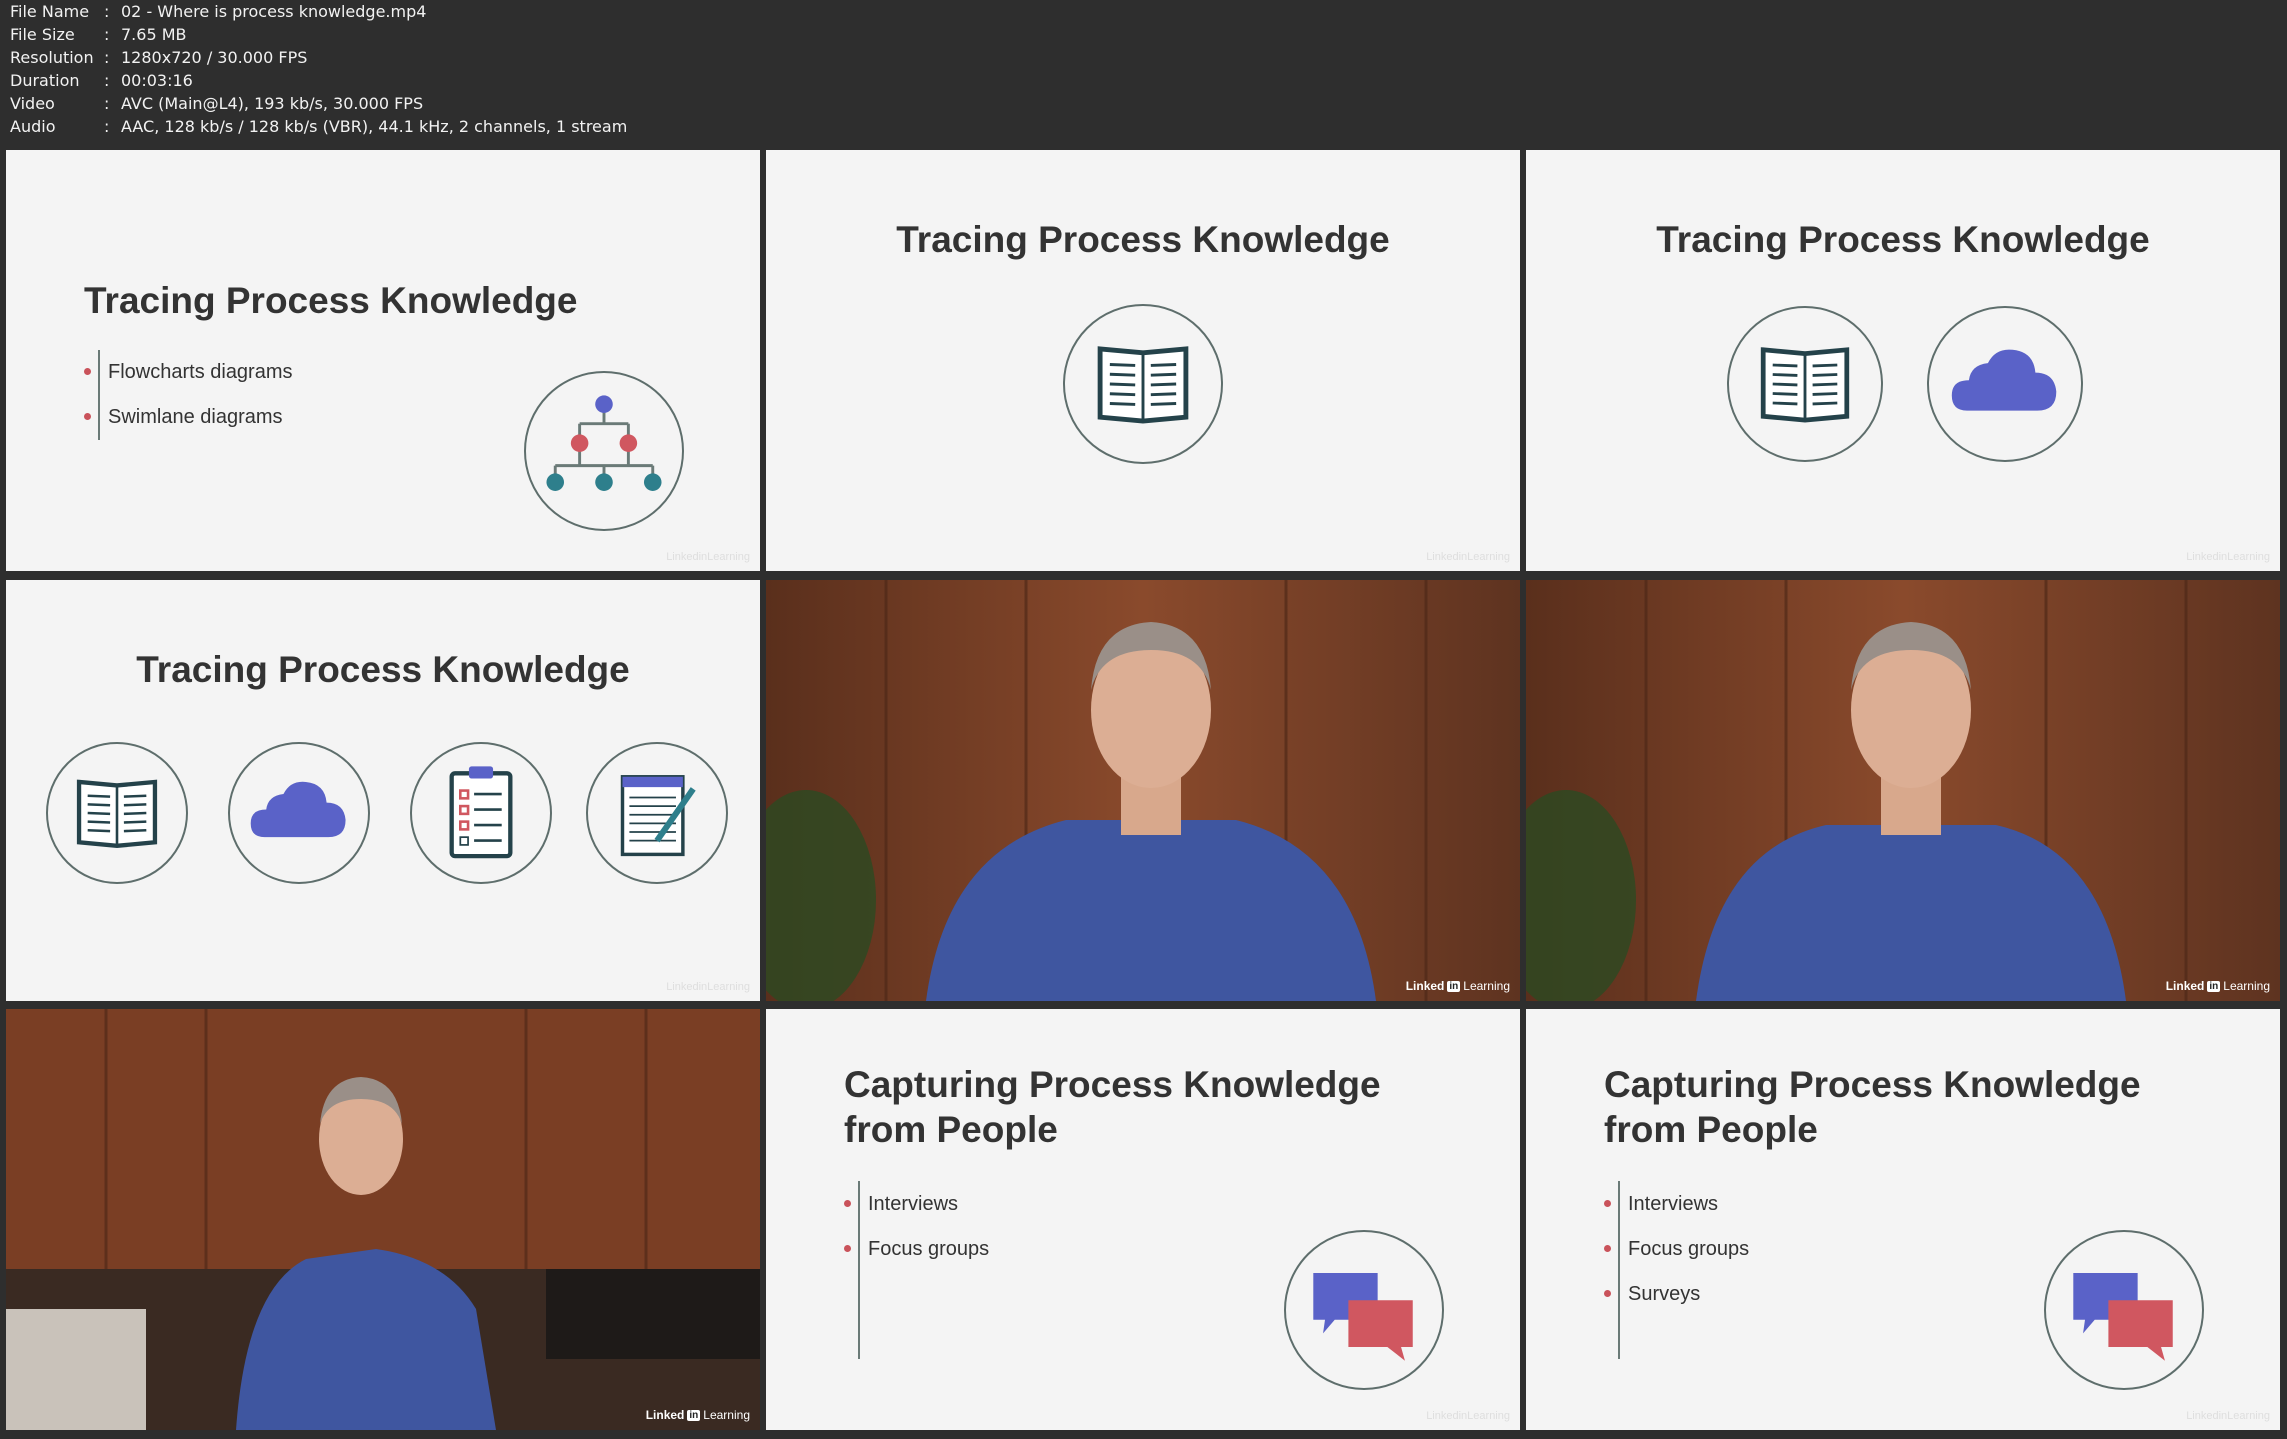 This screenshot has width=2287, height=1439. I want to click on meta-key: Resolution, so click(52, 57).